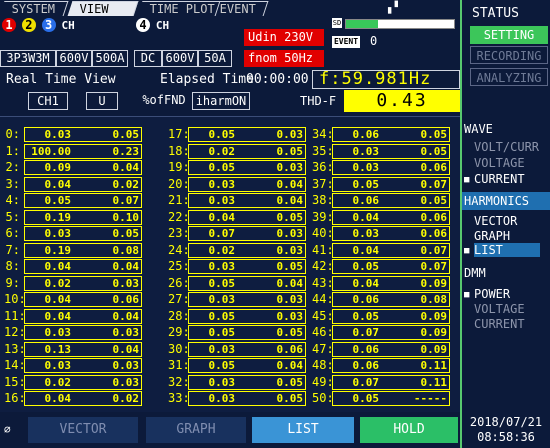 This screenshot has height=448, width=550. What do you see at coordinates (102, 101) in the screenshot?
I see `quantity-selector: U` at bounding box center [102, 101].